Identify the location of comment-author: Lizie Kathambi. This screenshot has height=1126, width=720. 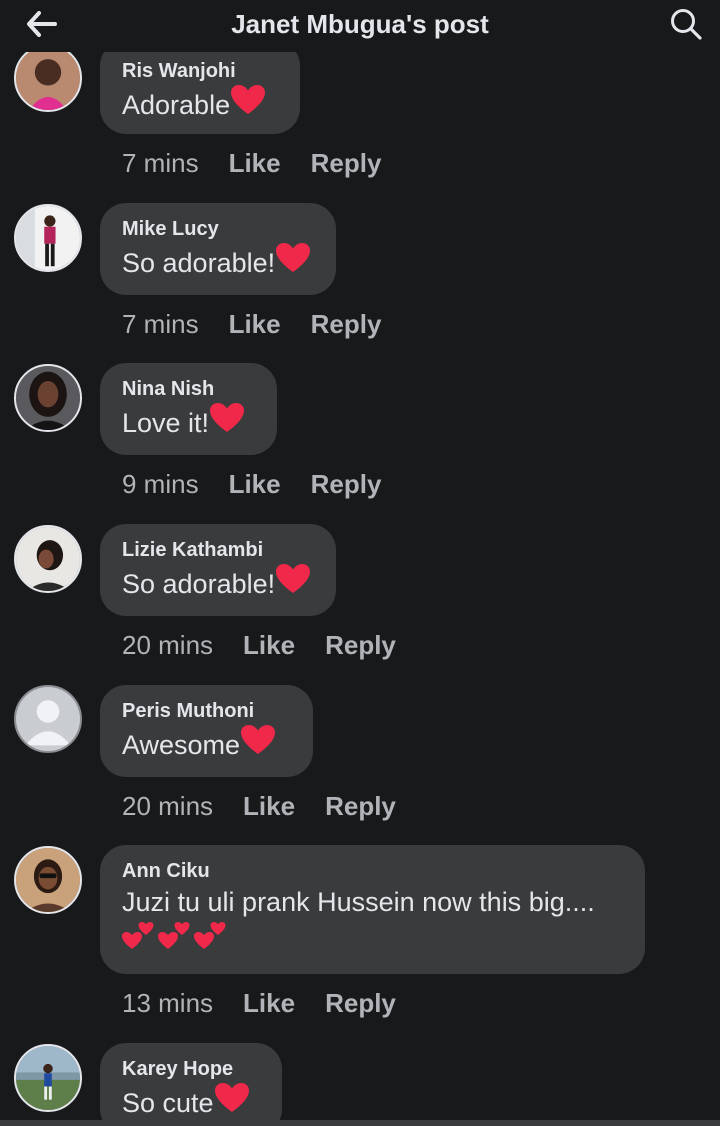
(218, 550).